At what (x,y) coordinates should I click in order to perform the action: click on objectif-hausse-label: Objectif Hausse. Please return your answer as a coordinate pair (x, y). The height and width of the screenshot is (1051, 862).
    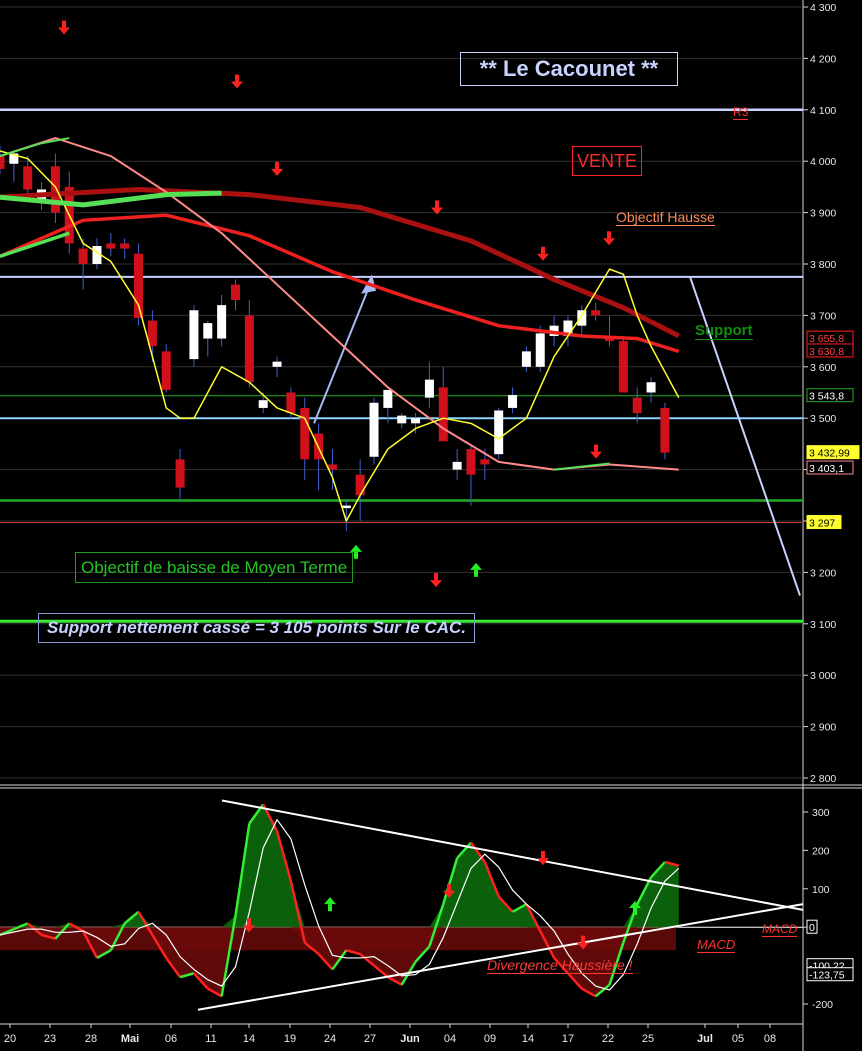
    Looking at the image, I should click on (665, 217).